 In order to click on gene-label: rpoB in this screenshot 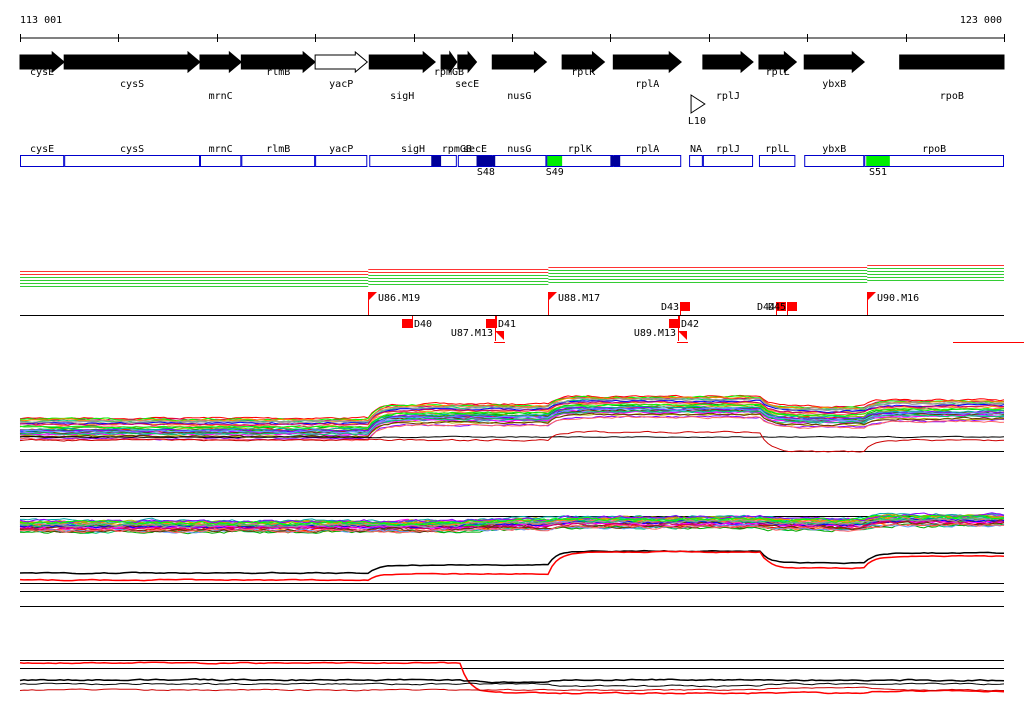, I will do `click(952, 96)`.